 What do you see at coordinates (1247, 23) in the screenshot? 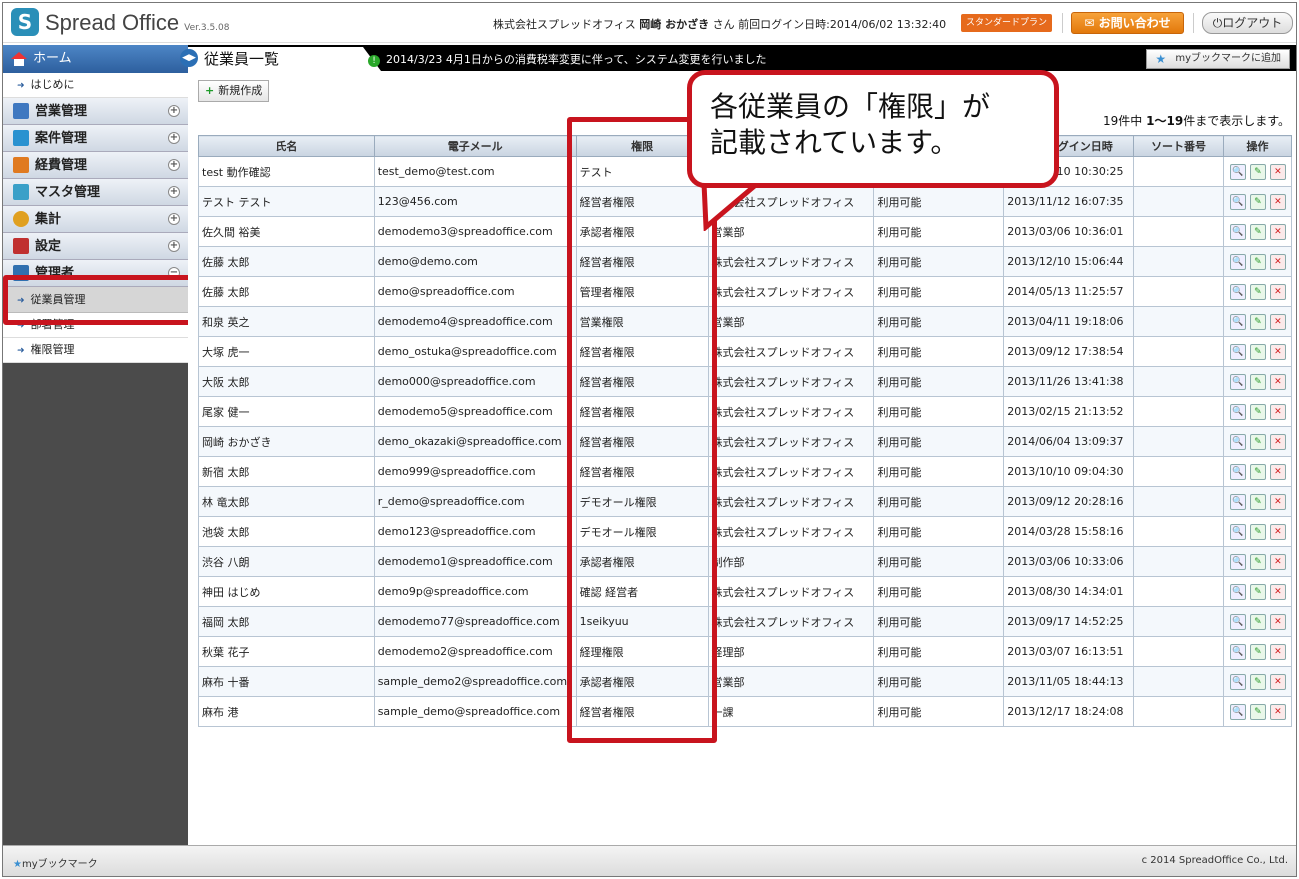
I see `logout-button: ⏻ログアウト` at bounding box center [1247, 23].